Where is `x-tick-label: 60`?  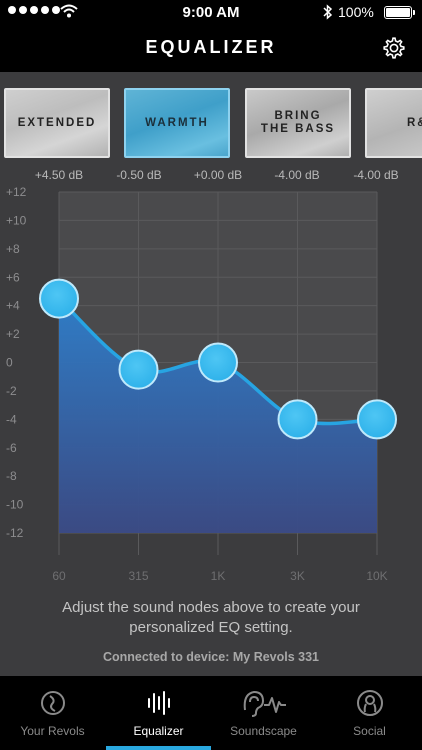
x-tick-label: 60 is located at coordinates (59, 576).